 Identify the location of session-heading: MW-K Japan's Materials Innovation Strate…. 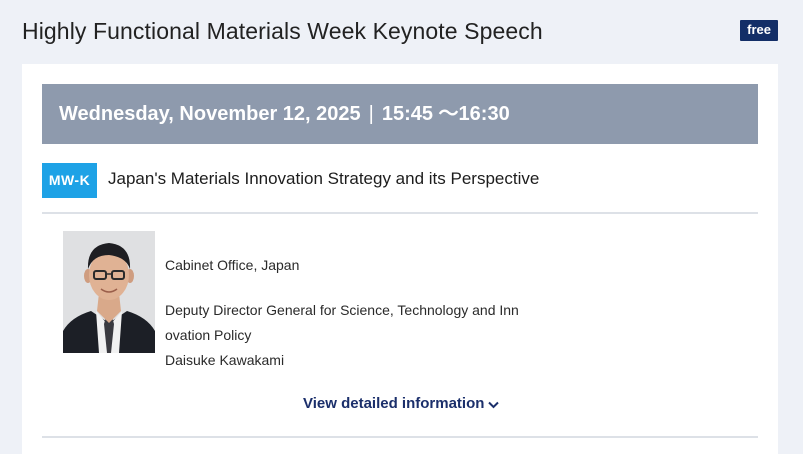
(400, 181).